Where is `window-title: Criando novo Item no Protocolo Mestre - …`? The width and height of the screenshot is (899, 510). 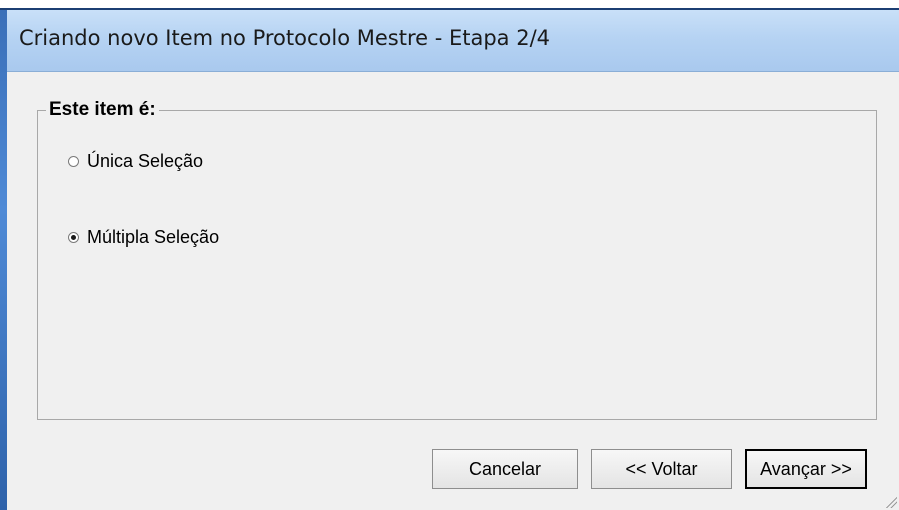
window-title: Criando novo Item no Protocolo Mestre - … is located at coordinates (285, 38).